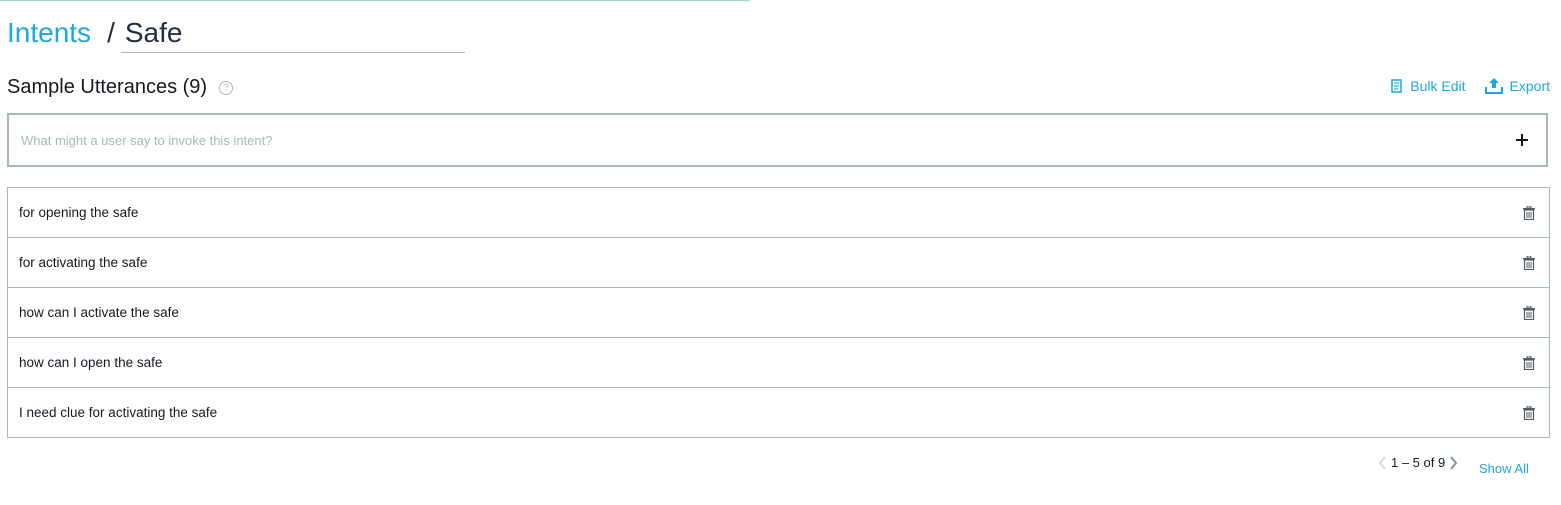  I want to click on list-item: how can I activate the safe, so click(778, 313).